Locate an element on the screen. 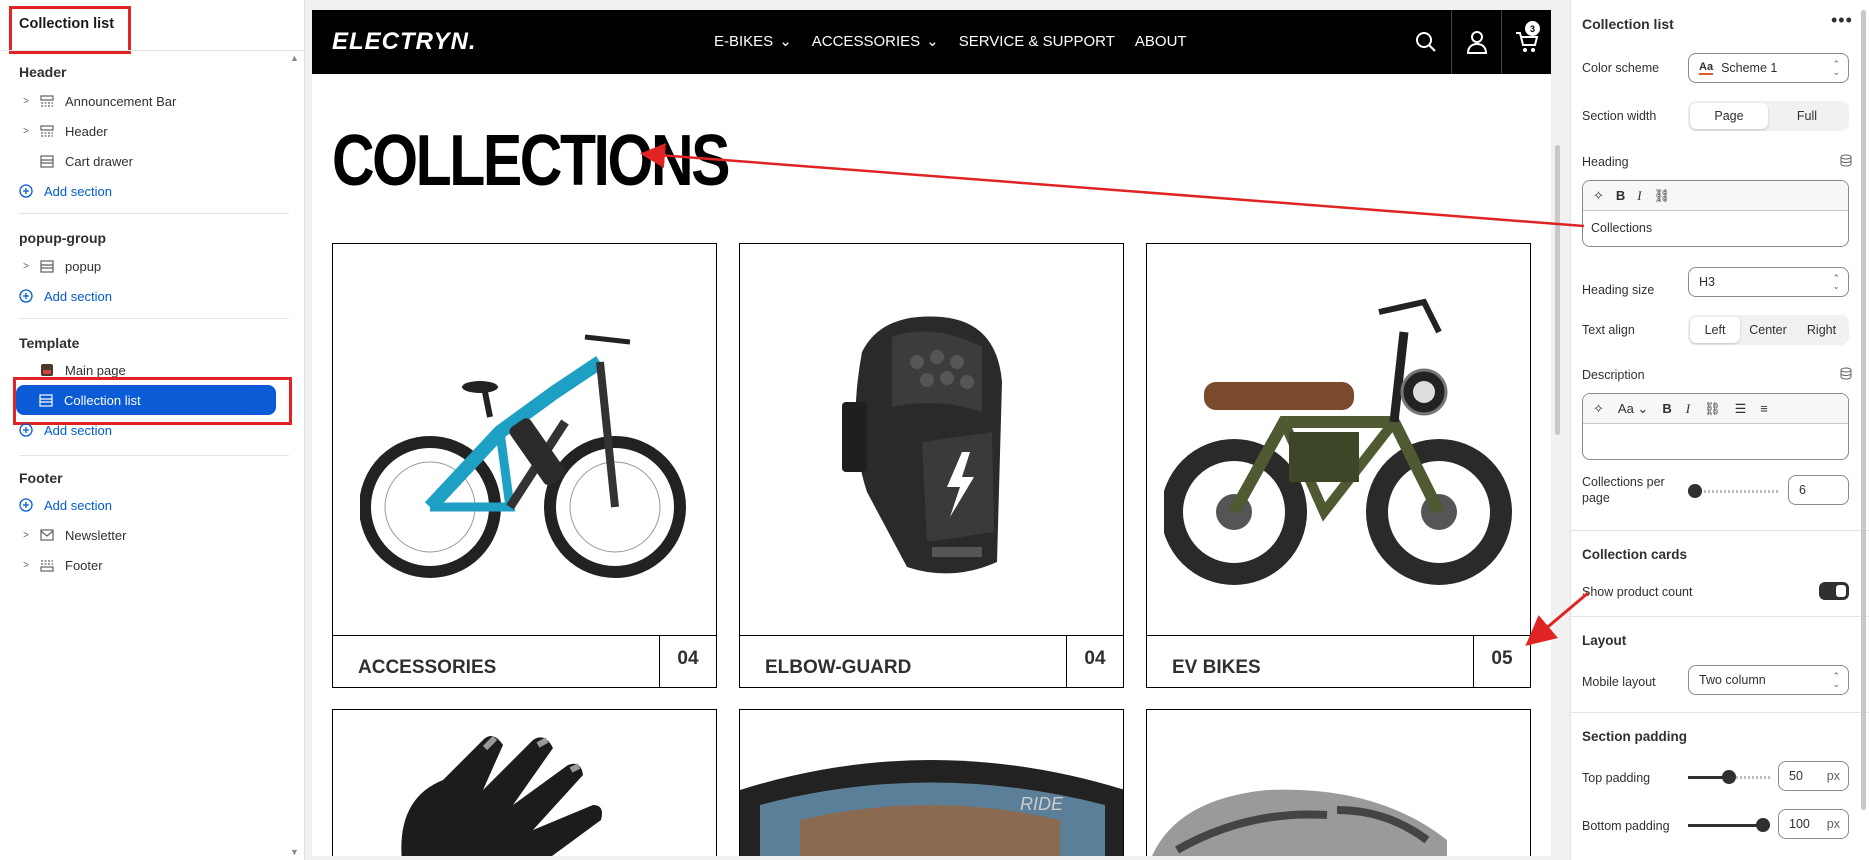 Image resolution: width=1869 pixels, height=860 pixels. numbered-list-icon: ≡ is located at coordinates (1764, 408).